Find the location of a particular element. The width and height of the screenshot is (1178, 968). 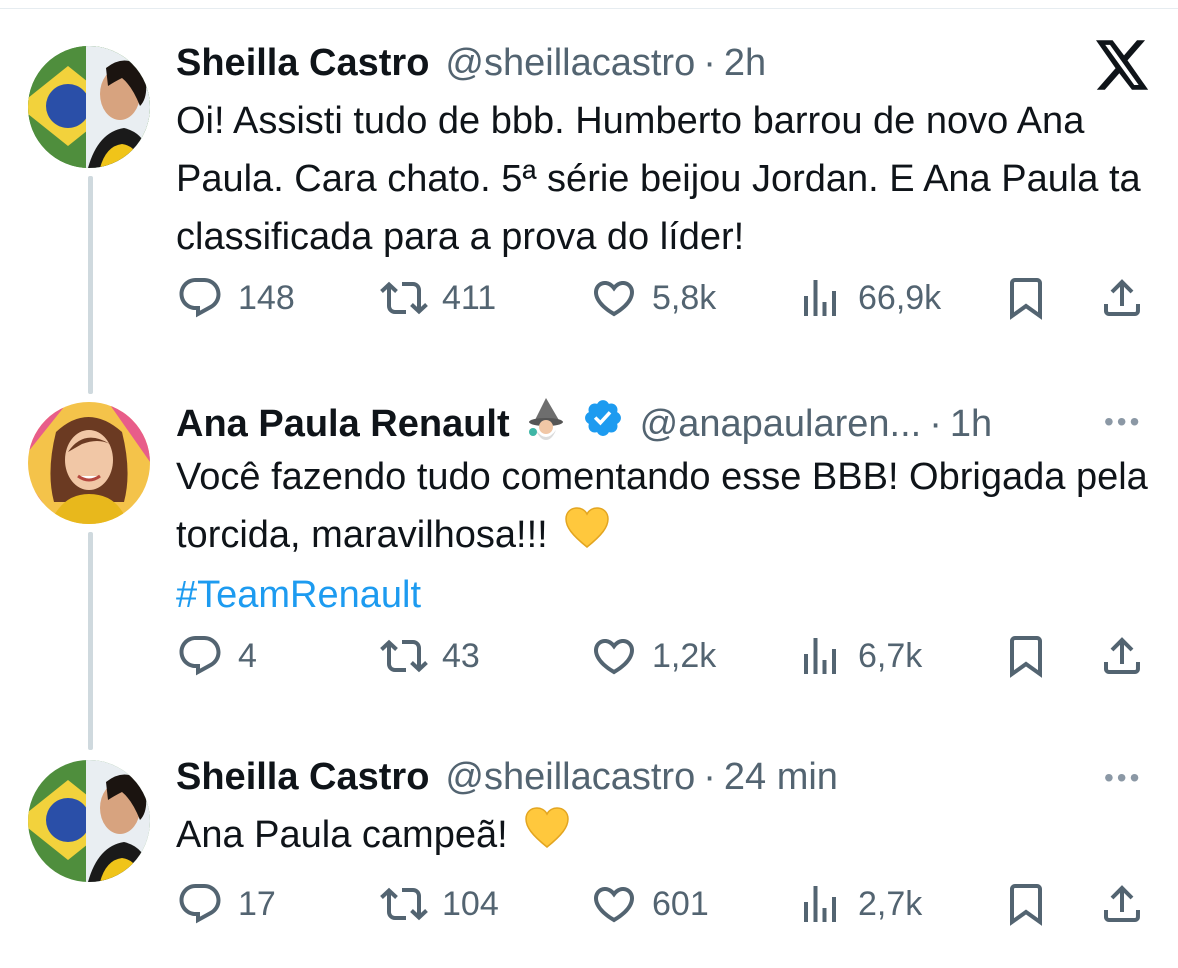

reply-count: 148 is located at coordinates (266, 297).